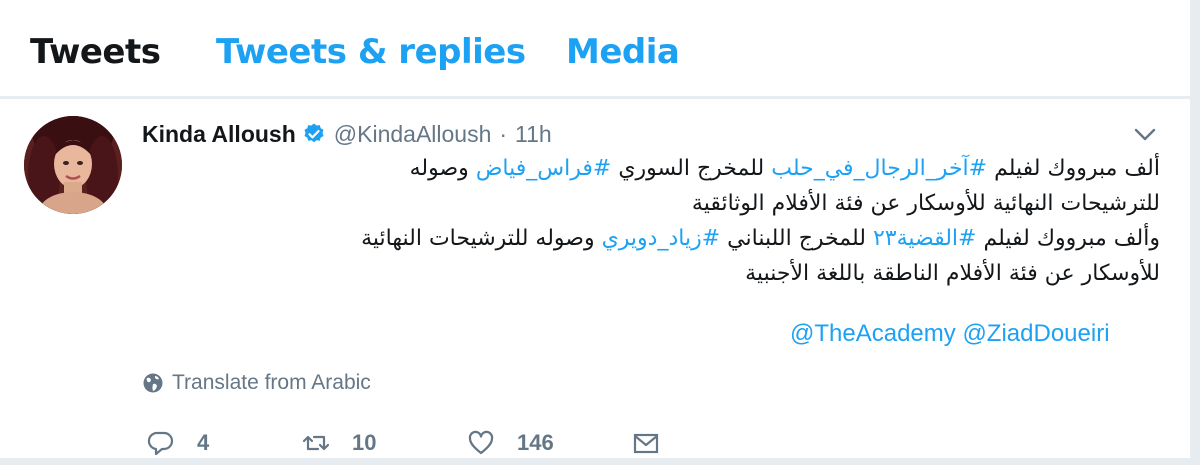 This screenshot has height=465, width=1200. What do you see at coordinates (316, 443) in the screenshot?
I see `retweet-icon` at bounding box center [316, 443].